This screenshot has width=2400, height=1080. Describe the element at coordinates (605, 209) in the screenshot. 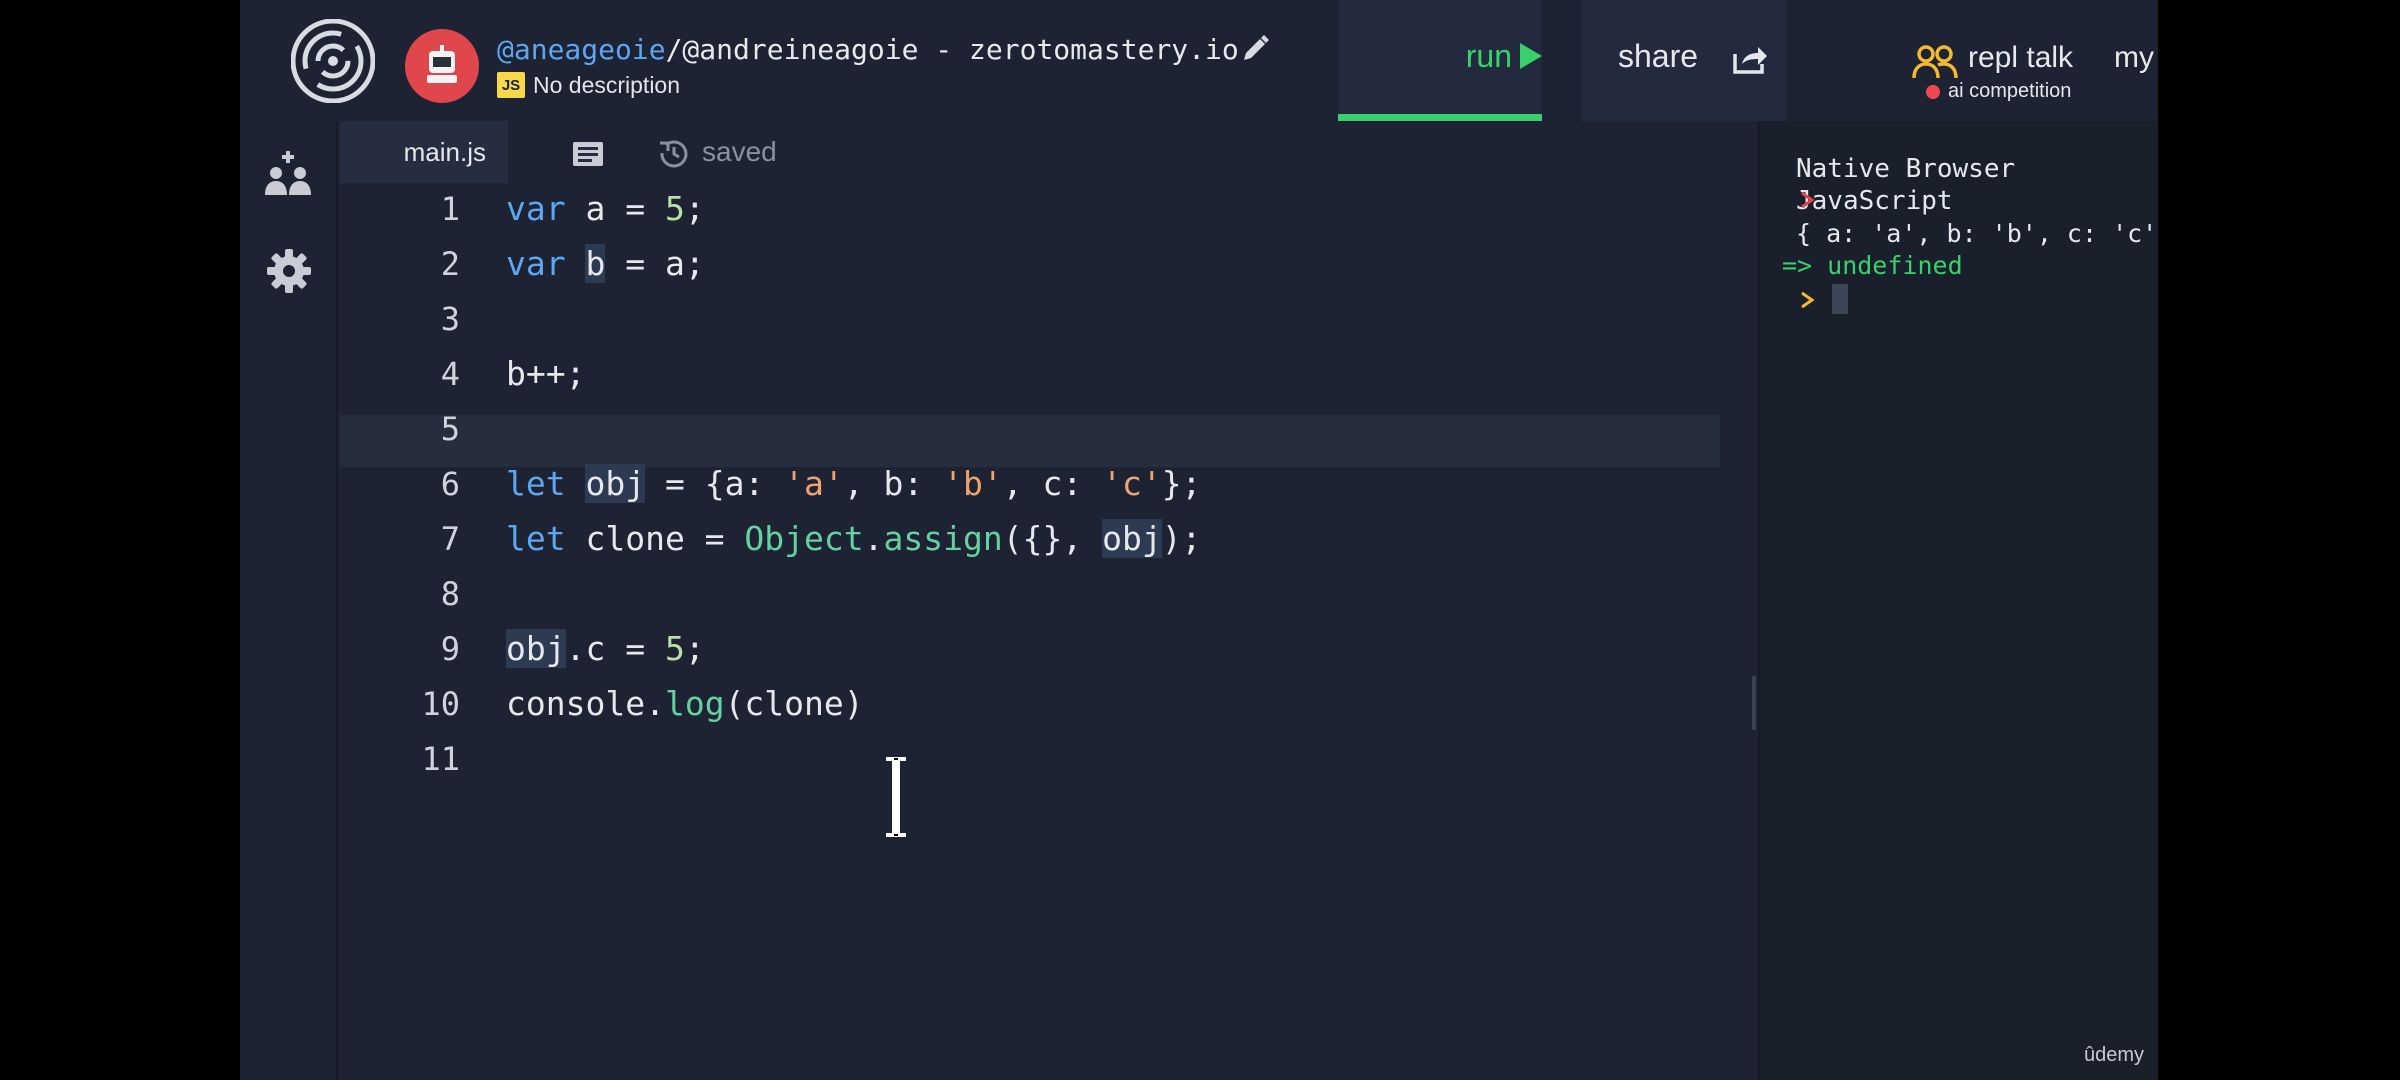

I see `code-line: var a = 5;` at that location.